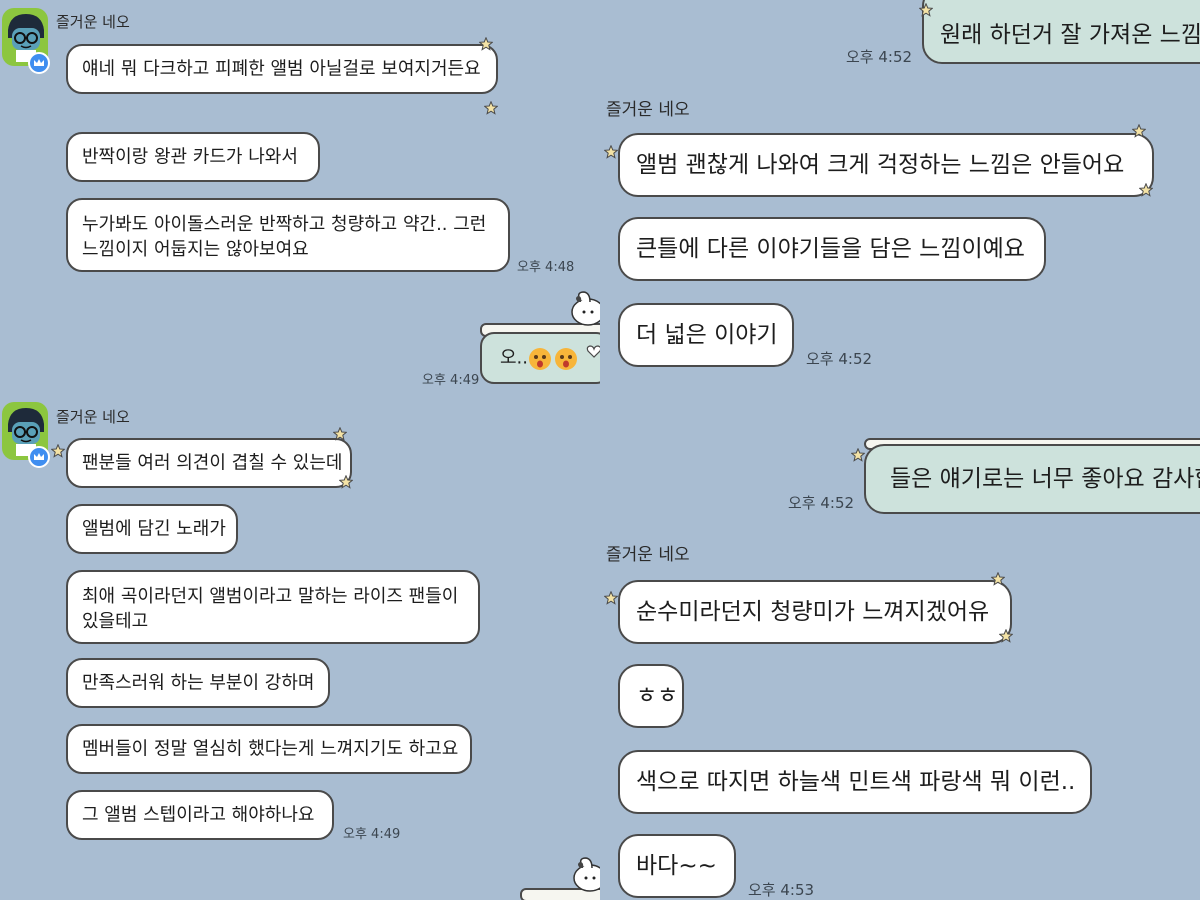 This screenshot has width=1200, height=900. I want to click on message-bubble: 팬분들 여러 의견이 겹칠 수 있는데, so click(209, 463).